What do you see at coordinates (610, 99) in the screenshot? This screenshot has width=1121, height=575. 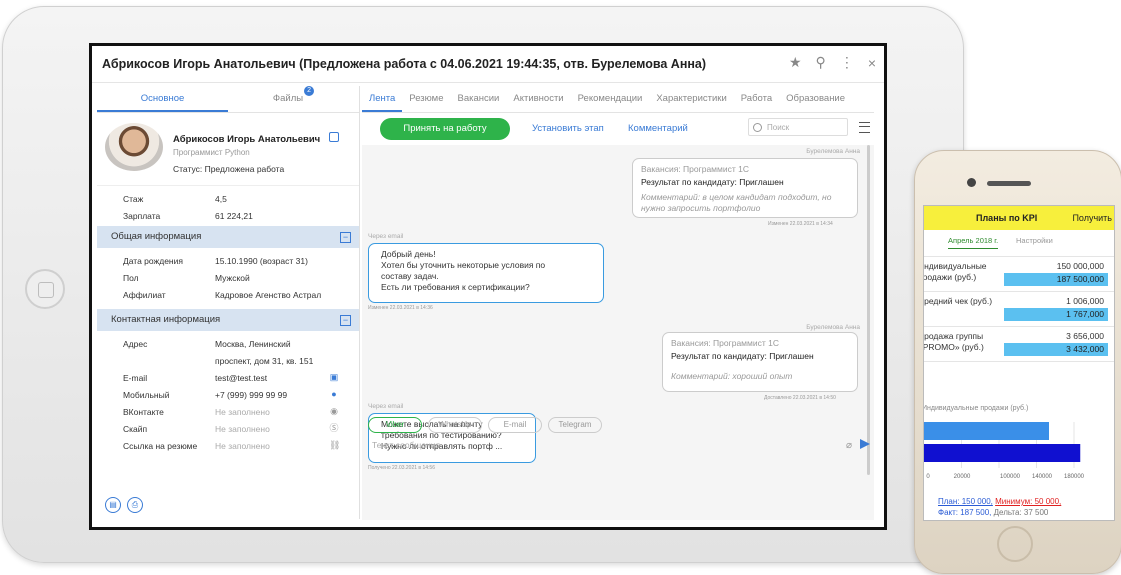 I see `tab-recommendations: Рекомендации` at bounding box center [610, 99].